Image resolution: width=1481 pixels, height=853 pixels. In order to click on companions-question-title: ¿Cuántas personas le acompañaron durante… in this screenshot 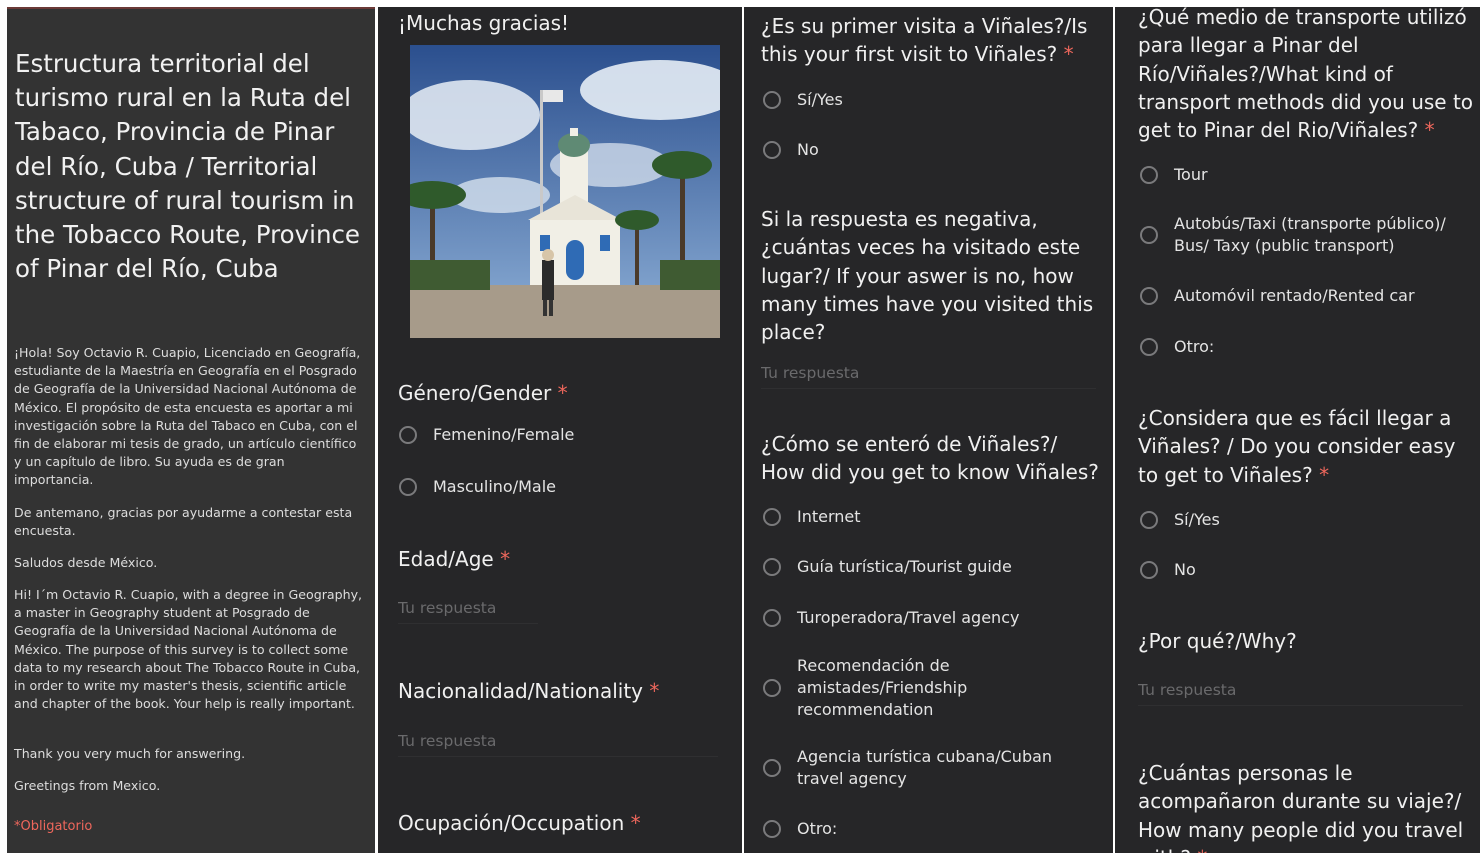, I will do `click(1301, 807)`.